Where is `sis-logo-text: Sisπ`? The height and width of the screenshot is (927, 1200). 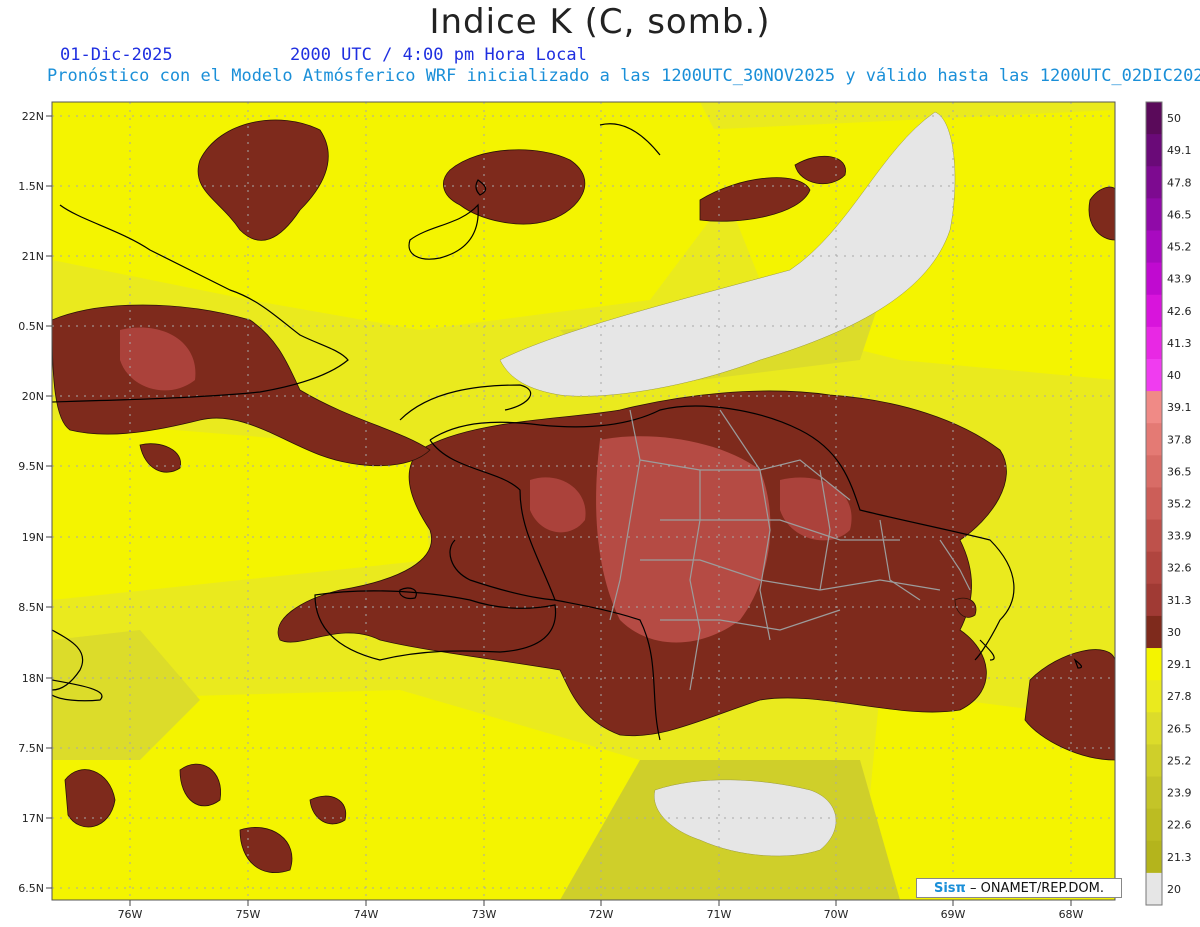 sis-logo-text: Sisπ is located at coordinates (949, 888).